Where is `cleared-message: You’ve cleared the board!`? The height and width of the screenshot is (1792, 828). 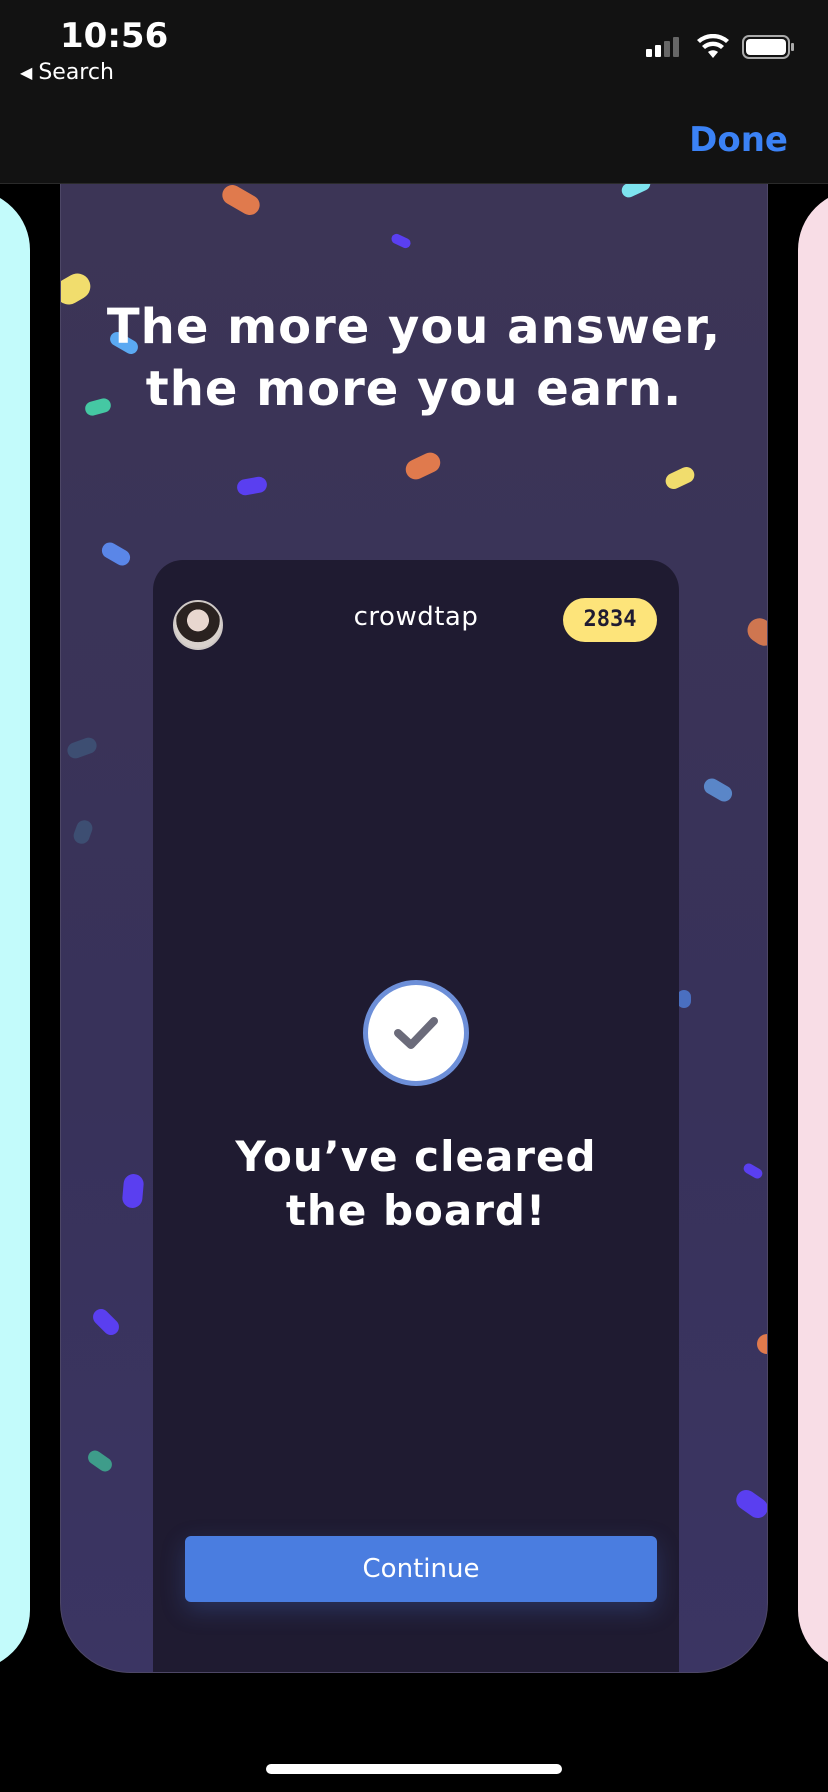 cleared-message: You’ve cleared the board! is located at coordinates (416, 1184).